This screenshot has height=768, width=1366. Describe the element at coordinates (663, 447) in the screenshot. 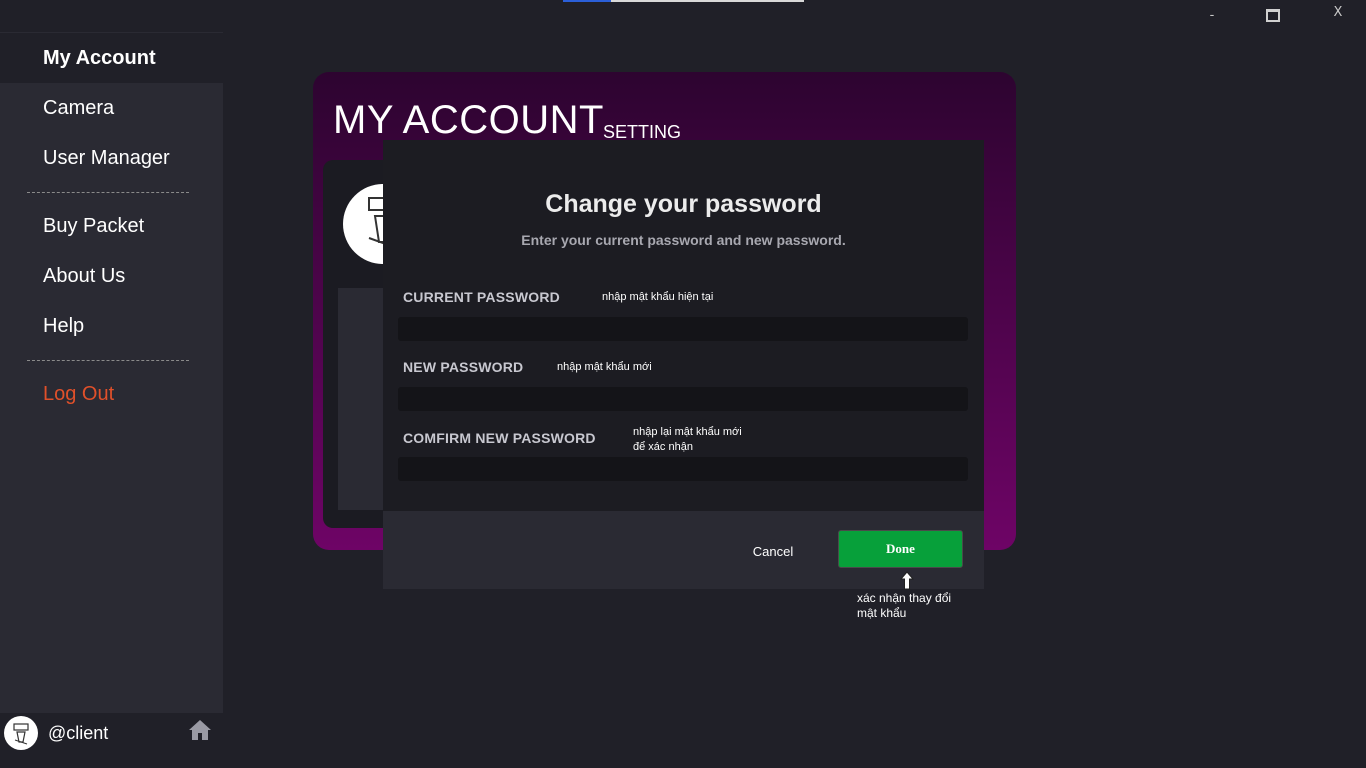

I see `confirm-password-hint-line2: để xác nhận` at that location.